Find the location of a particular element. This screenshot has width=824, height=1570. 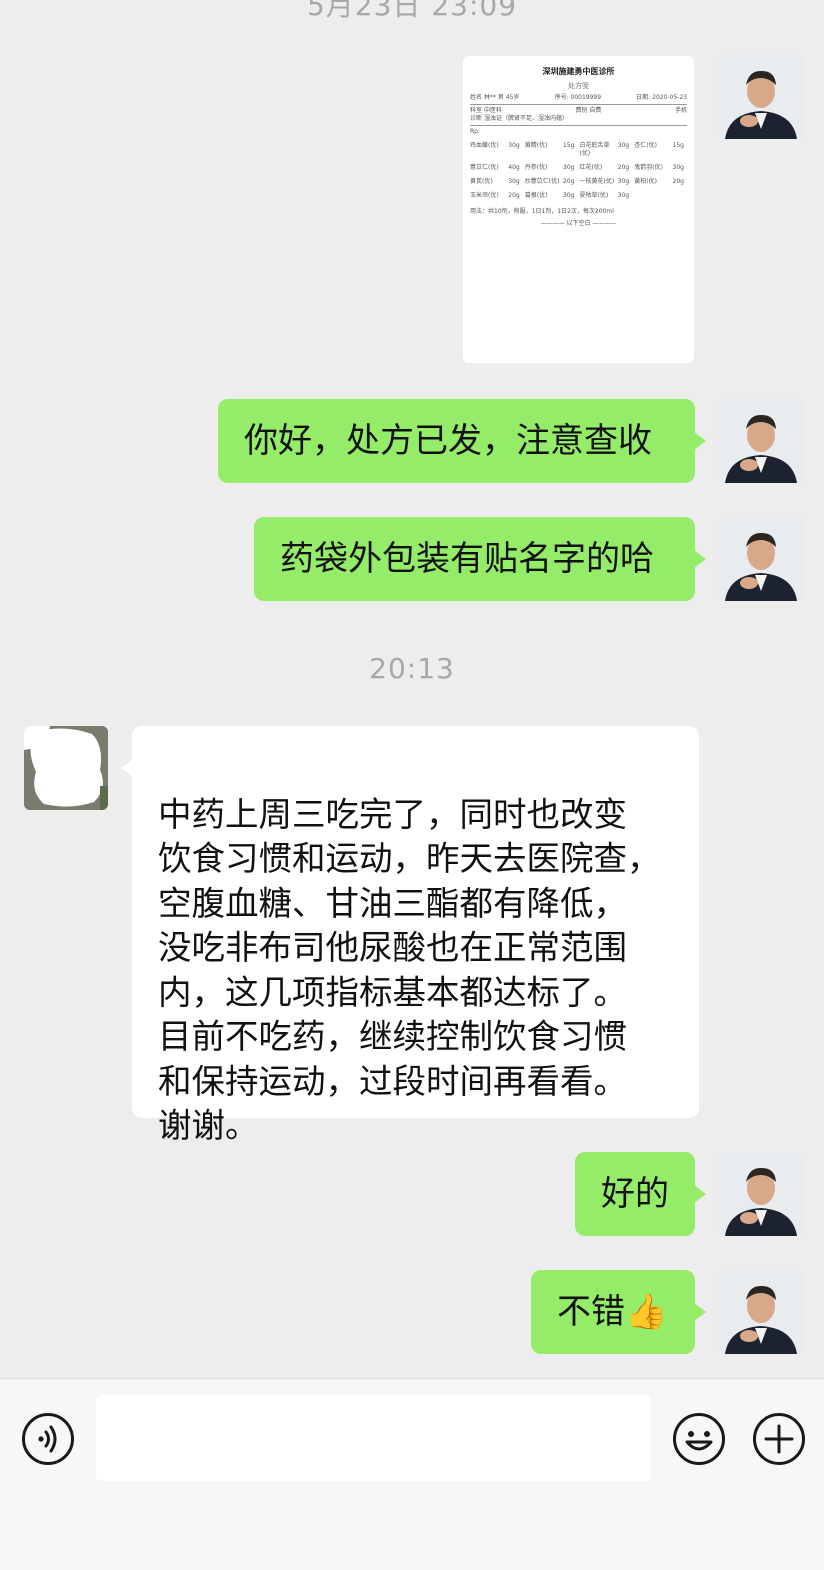

herb-item: 鸡血藤(优) 30g is located at coordinates (495, 145).